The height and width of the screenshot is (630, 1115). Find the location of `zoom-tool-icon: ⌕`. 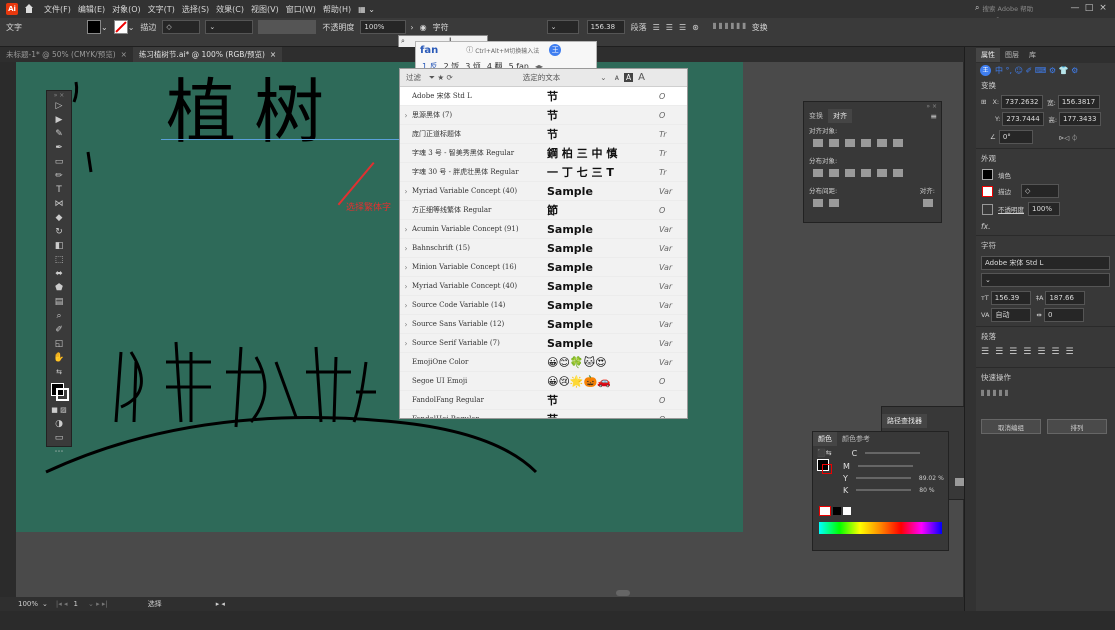

zoom-tool-icon: ⌕ is located at coordinates (59, 316).